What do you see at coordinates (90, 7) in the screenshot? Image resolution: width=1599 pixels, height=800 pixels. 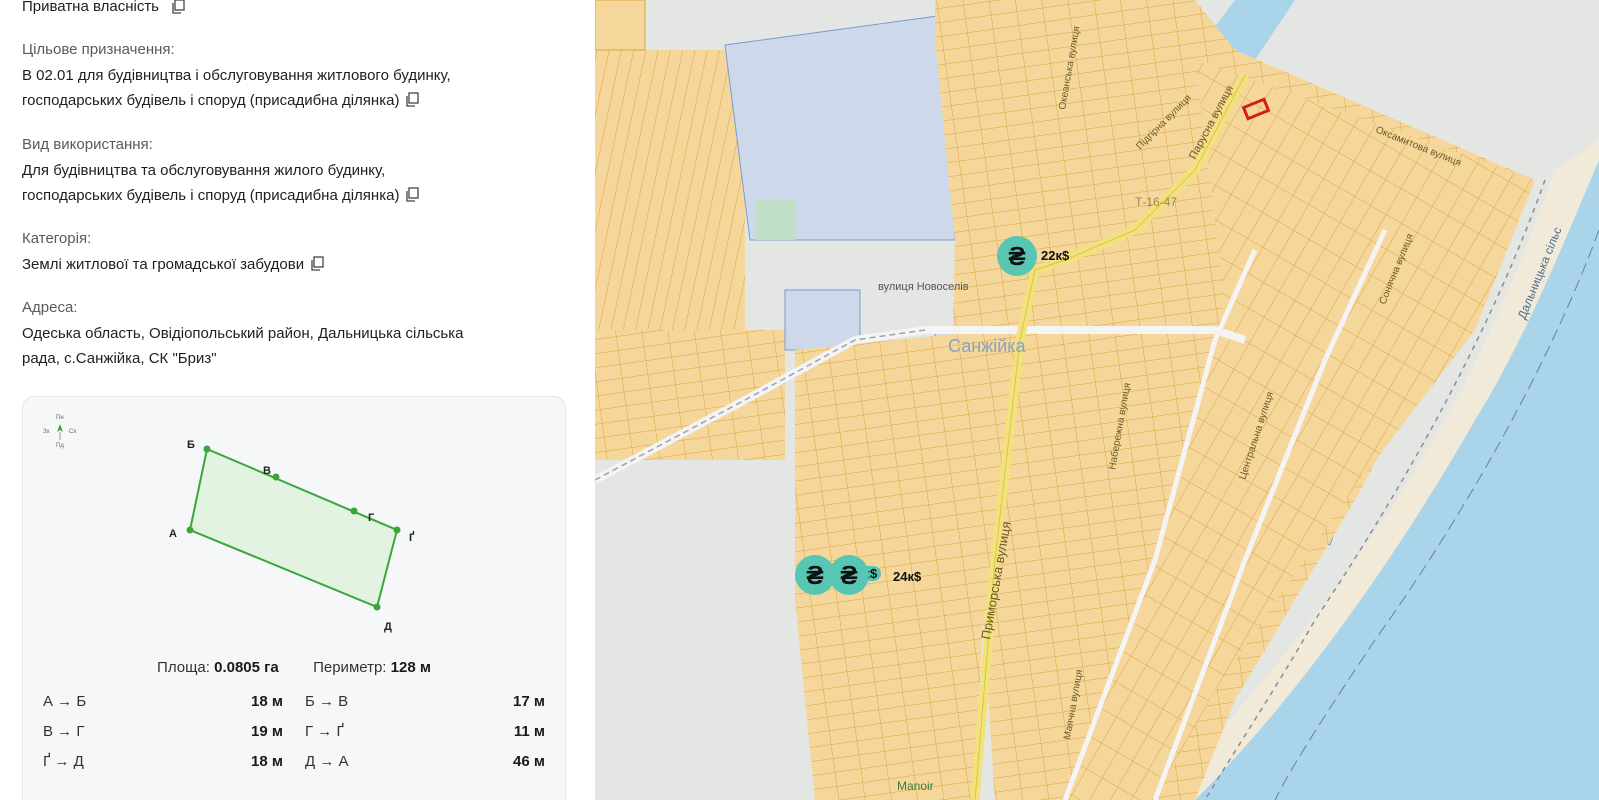 I see `ownership-value: Приватна власність` at bounding box center [90, 7].